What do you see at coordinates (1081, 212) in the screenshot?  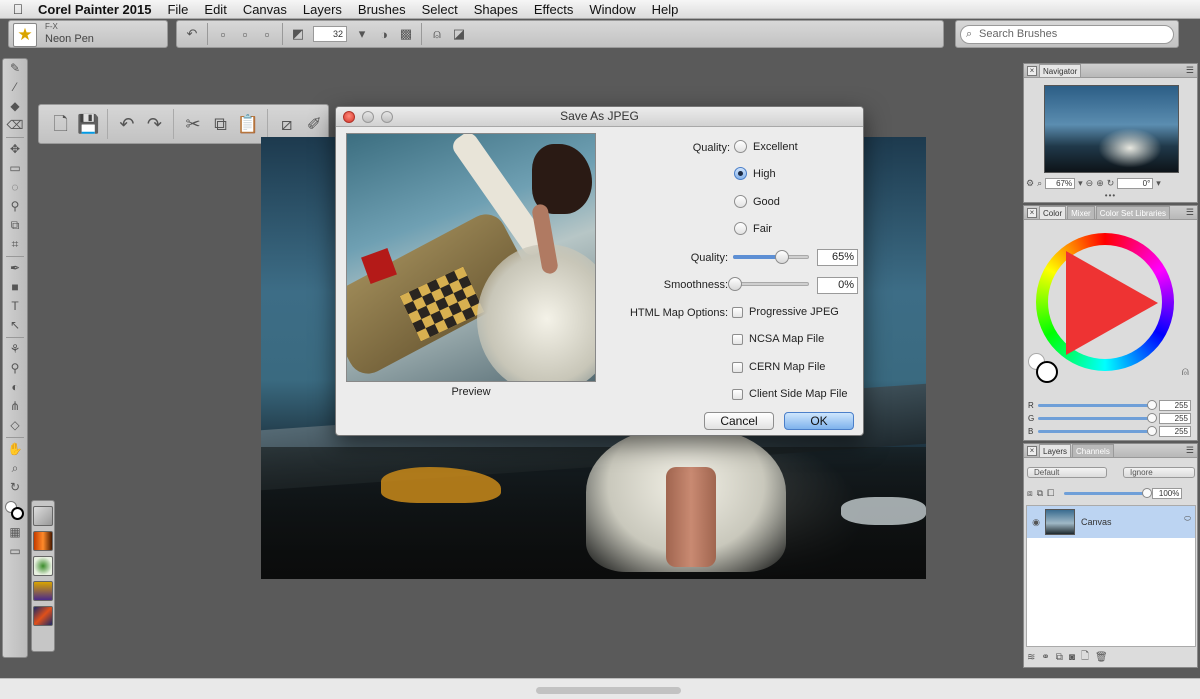 I see `tab-mixer: Mixer` at bounding box center [1081, 212].